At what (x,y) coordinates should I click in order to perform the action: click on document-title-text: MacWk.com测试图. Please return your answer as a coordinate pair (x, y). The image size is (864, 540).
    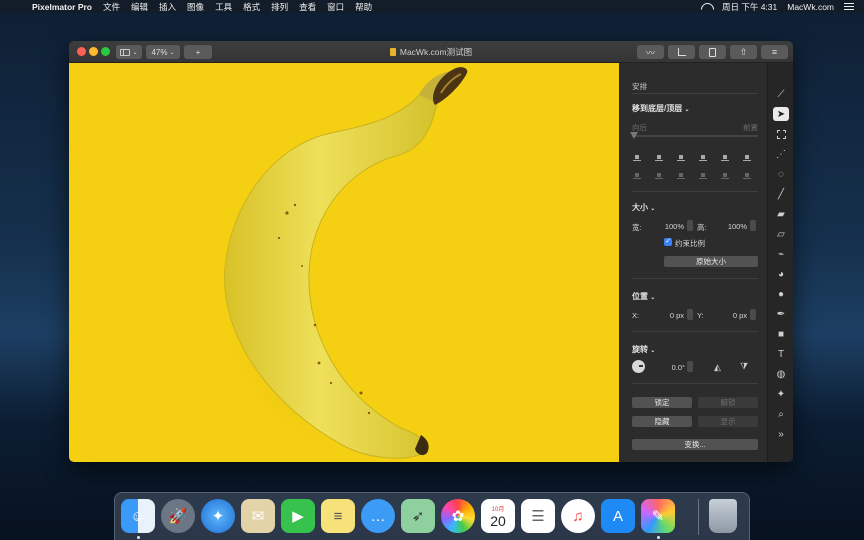
    Looking at the image, I should click on (436, 52).